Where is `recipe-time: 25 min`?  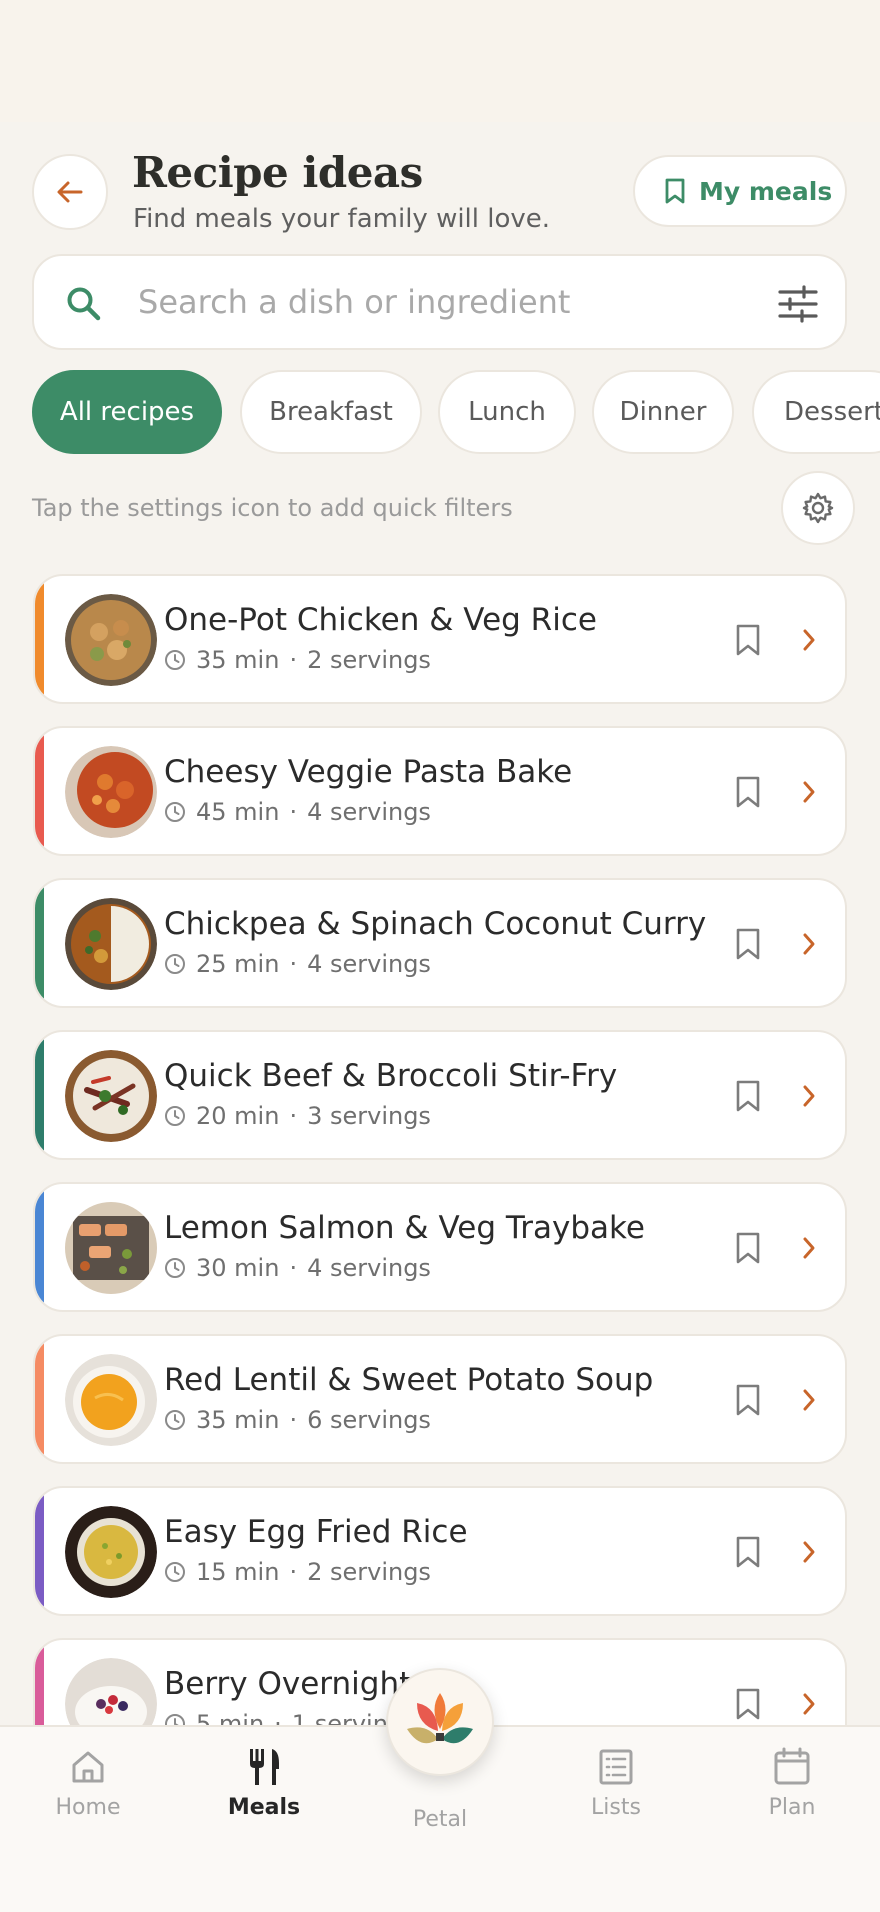
recipe-time: 25 min is located at coordinates (238, 964).